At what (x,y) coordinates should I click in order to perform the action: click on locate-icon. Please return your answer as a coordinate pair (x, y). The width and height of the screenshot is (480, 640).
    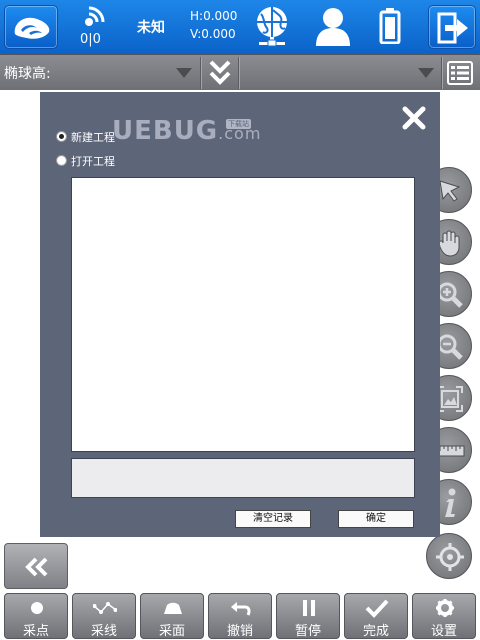
    Looking at the image, I should click on (450, 557).